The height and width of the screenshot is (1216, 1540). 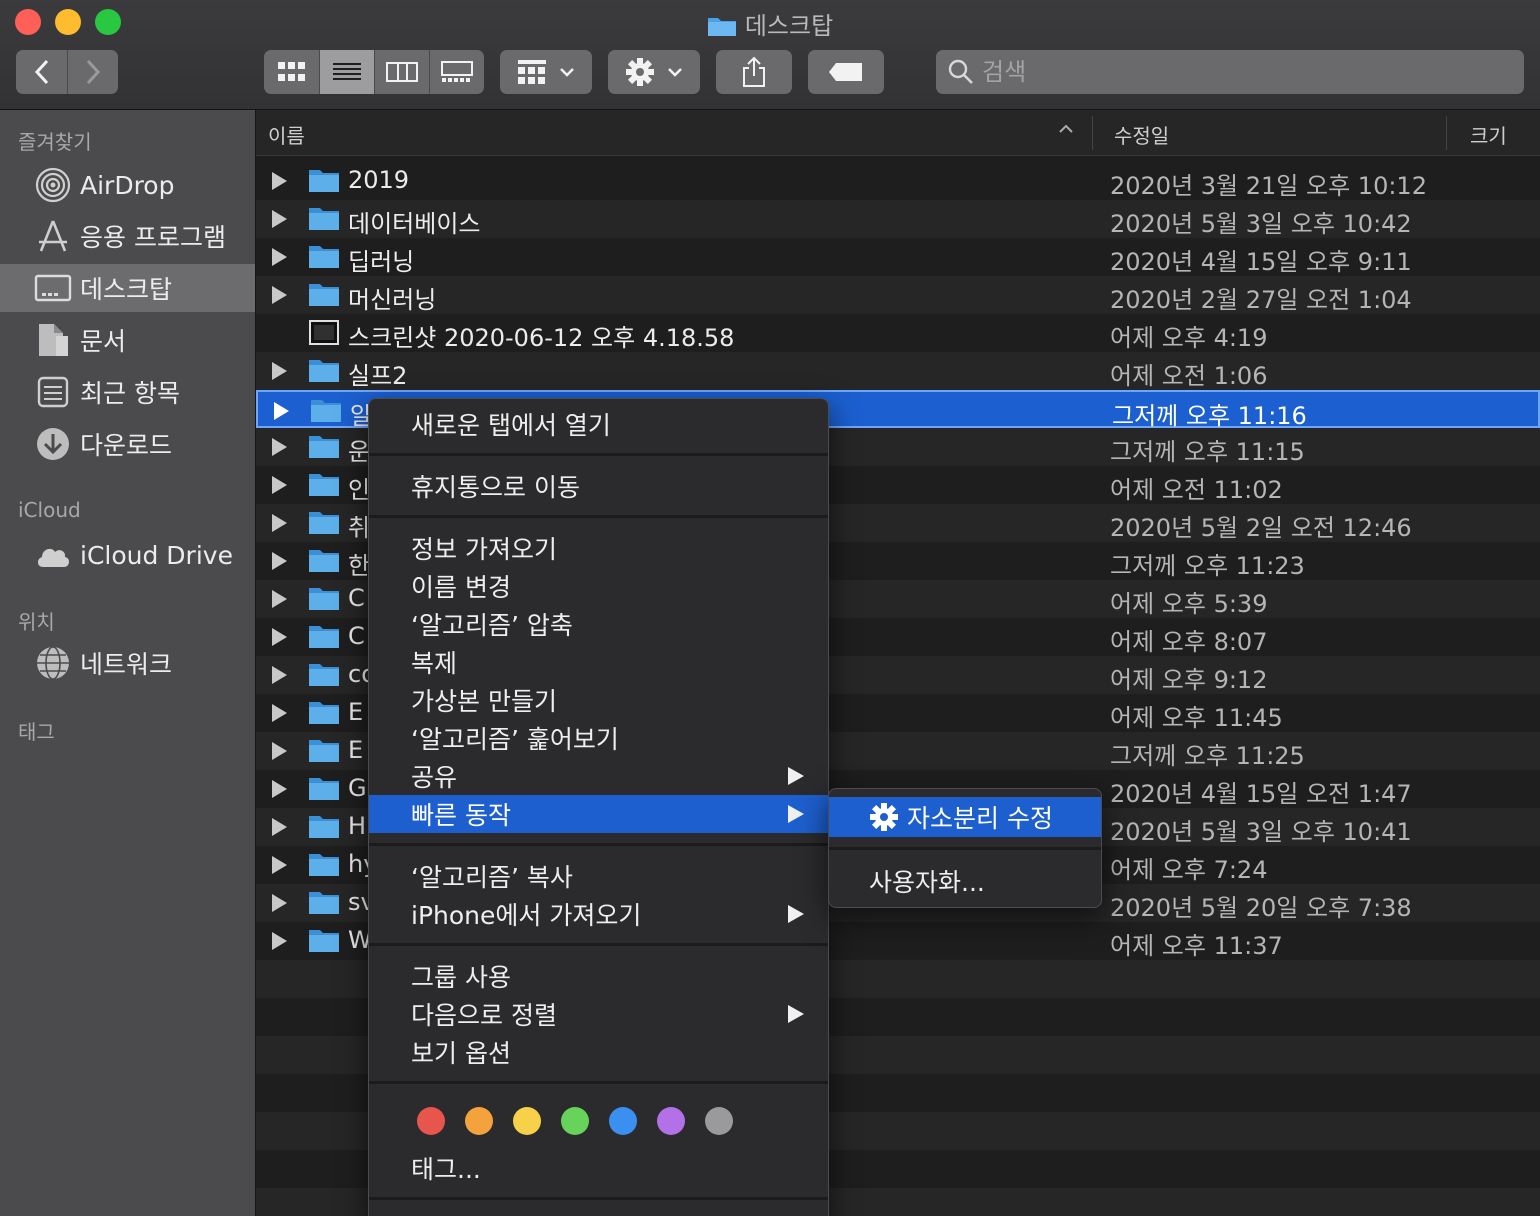 I want to click on menu-item-make-alias: 가상본 만들기, so click(x=598, y=700).